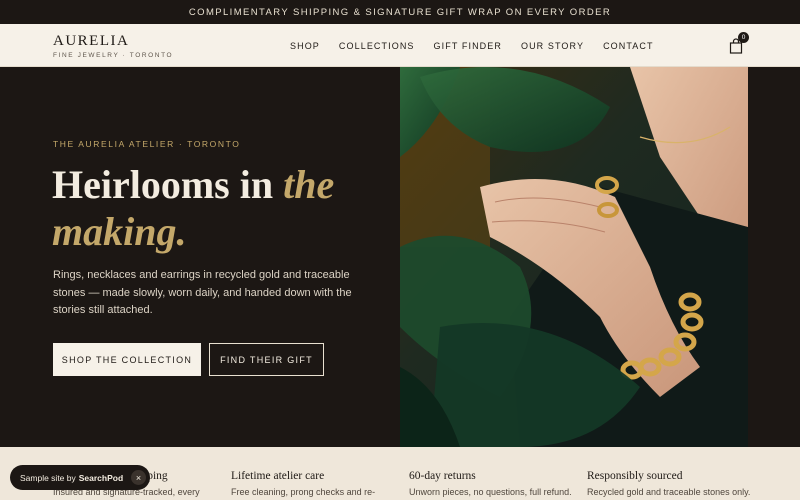 The height and width of the screenshot is (500, 800). I want to click on cart-button: 0, so click(738, 44).